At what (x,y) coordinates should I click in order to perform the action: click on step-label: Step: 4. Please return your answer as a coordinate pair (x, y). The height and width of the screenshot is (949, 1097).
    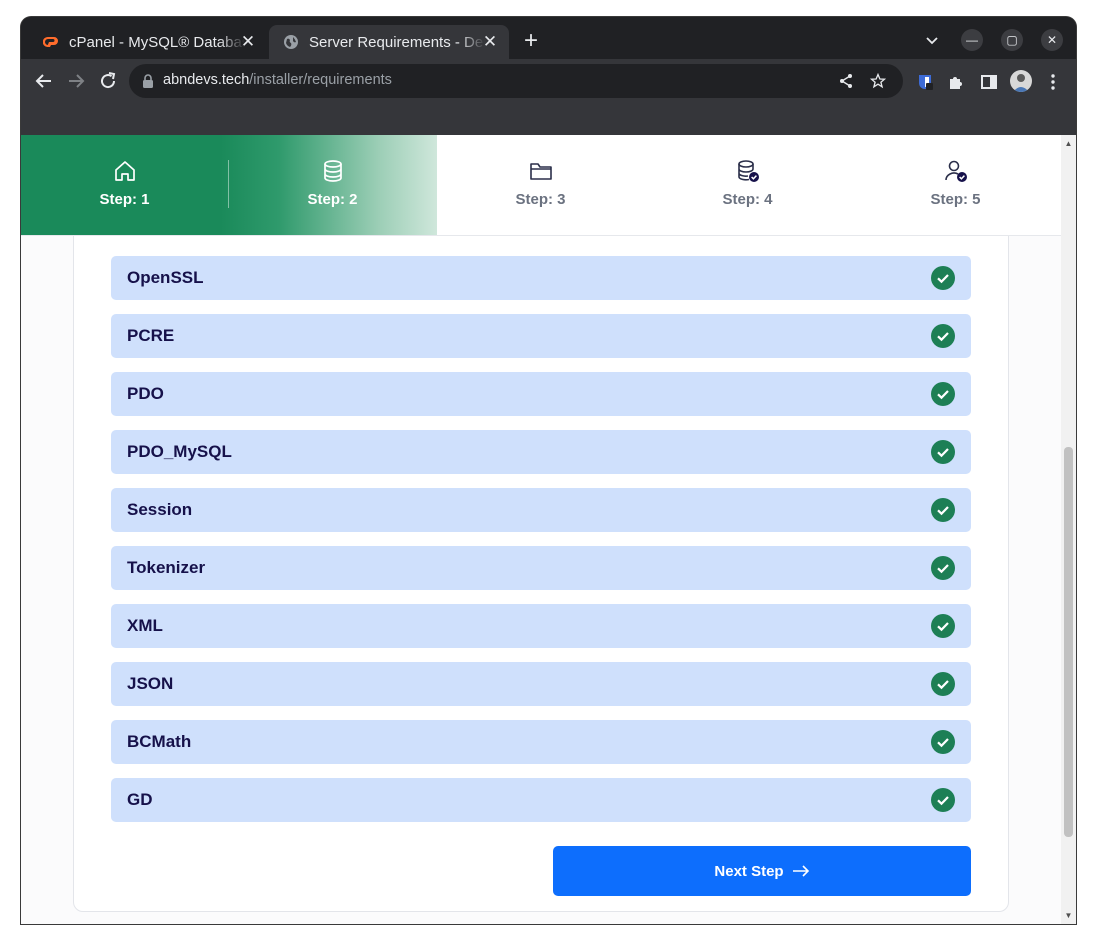
    Looking at the image, I should click on (747, 199).